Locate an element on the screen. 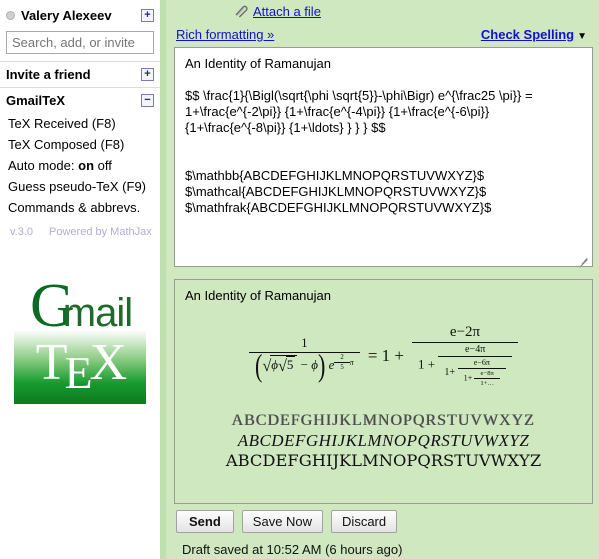 The height and width of the screenshot is (559, 599). invite-a-friend-row: Invite a friend + is located at coordinates (80, 74).